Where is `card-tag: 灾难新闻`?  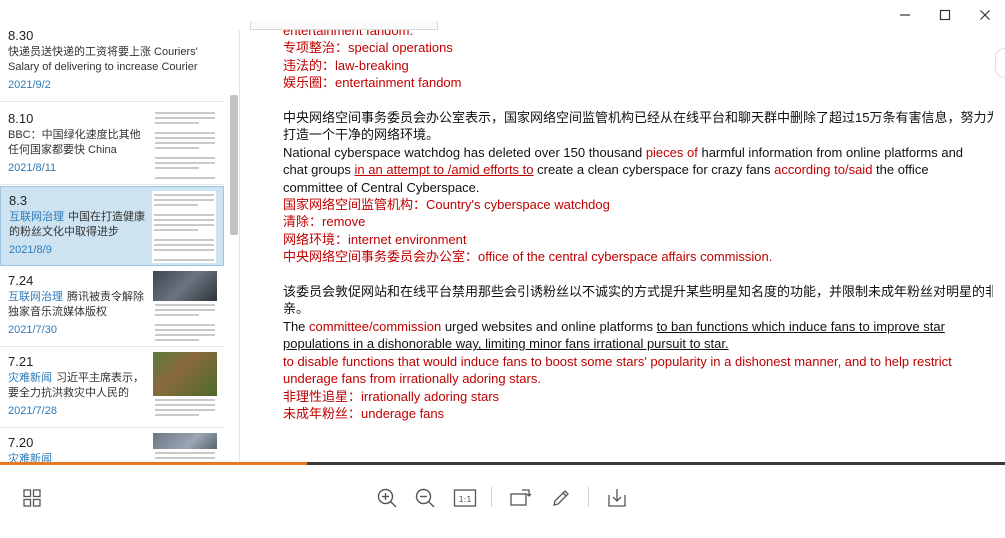
card-tag: 灾难新闻 is located at coordinates (30, 378).